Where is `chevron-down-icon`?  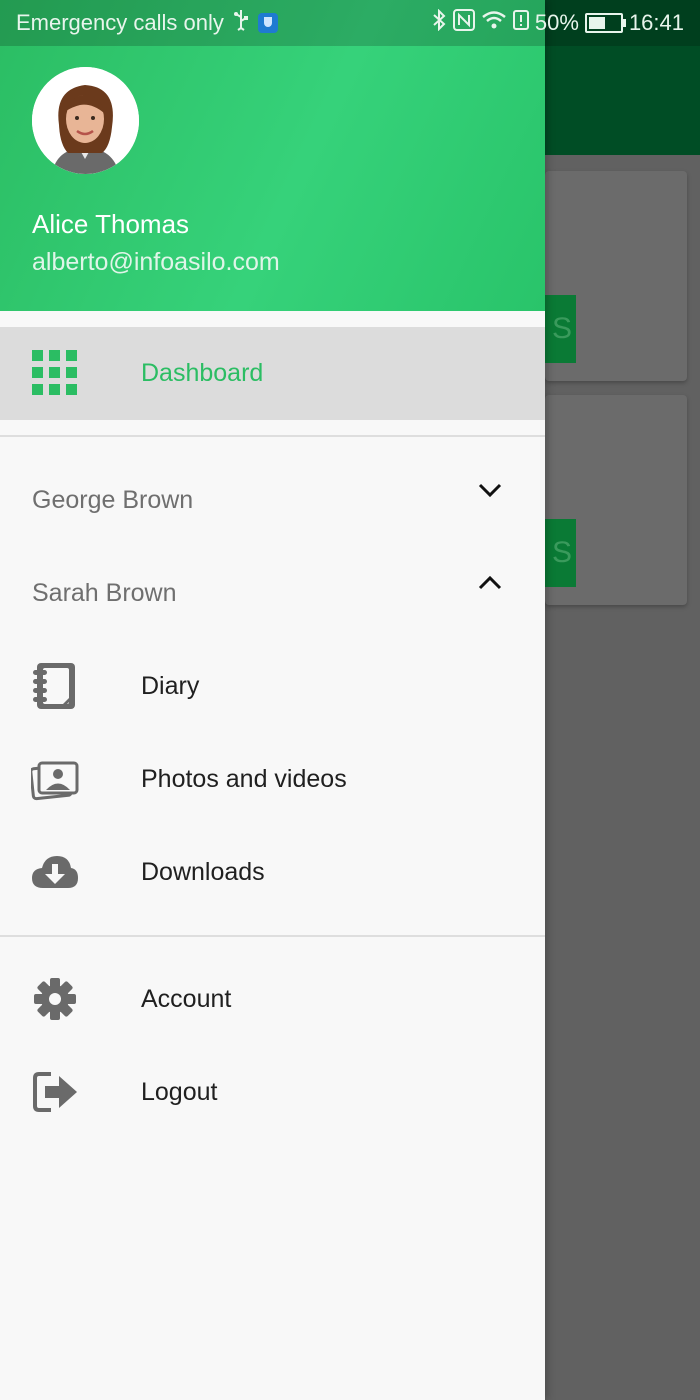 chevron-down-icon is located at coordinates (490, 490).